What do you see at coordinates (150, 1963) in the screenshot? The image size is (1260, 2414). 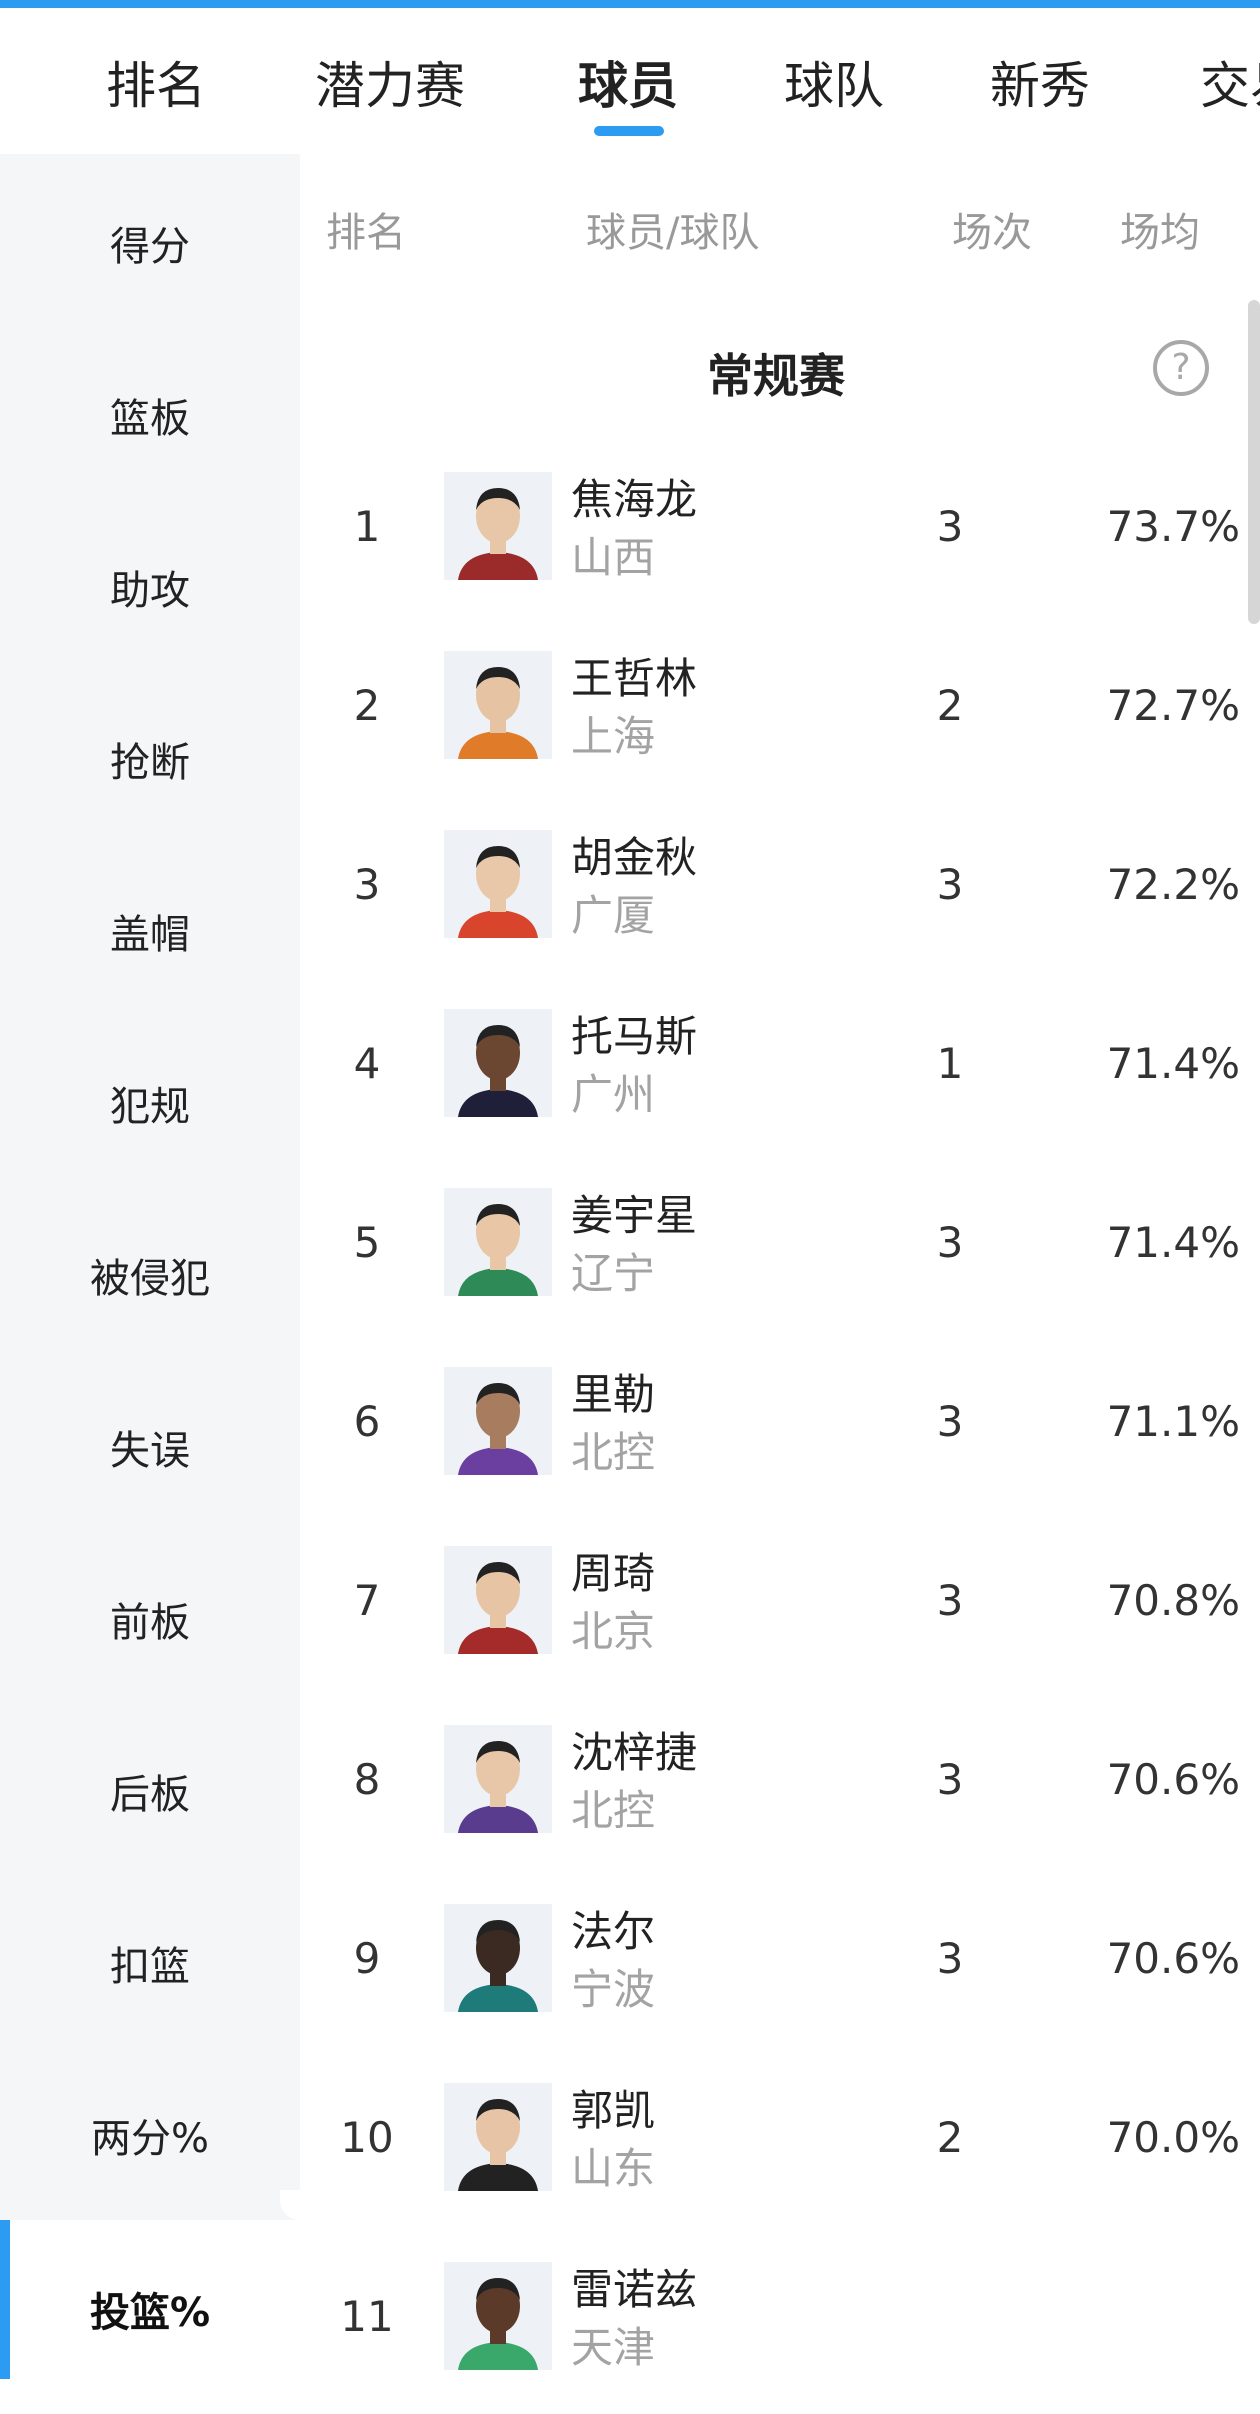 I see `sidebar-item-dunks: 扣篮` at bounding box center [150, 1963].